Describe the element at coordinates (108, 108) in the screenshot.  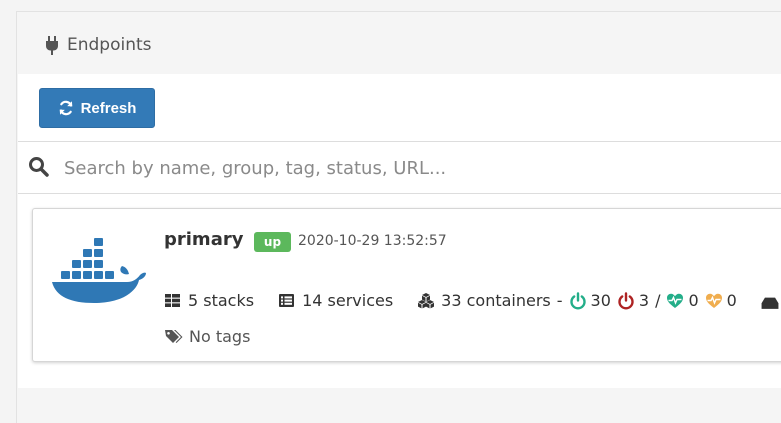
I see `refresh-button-label: Refresh` at that location.